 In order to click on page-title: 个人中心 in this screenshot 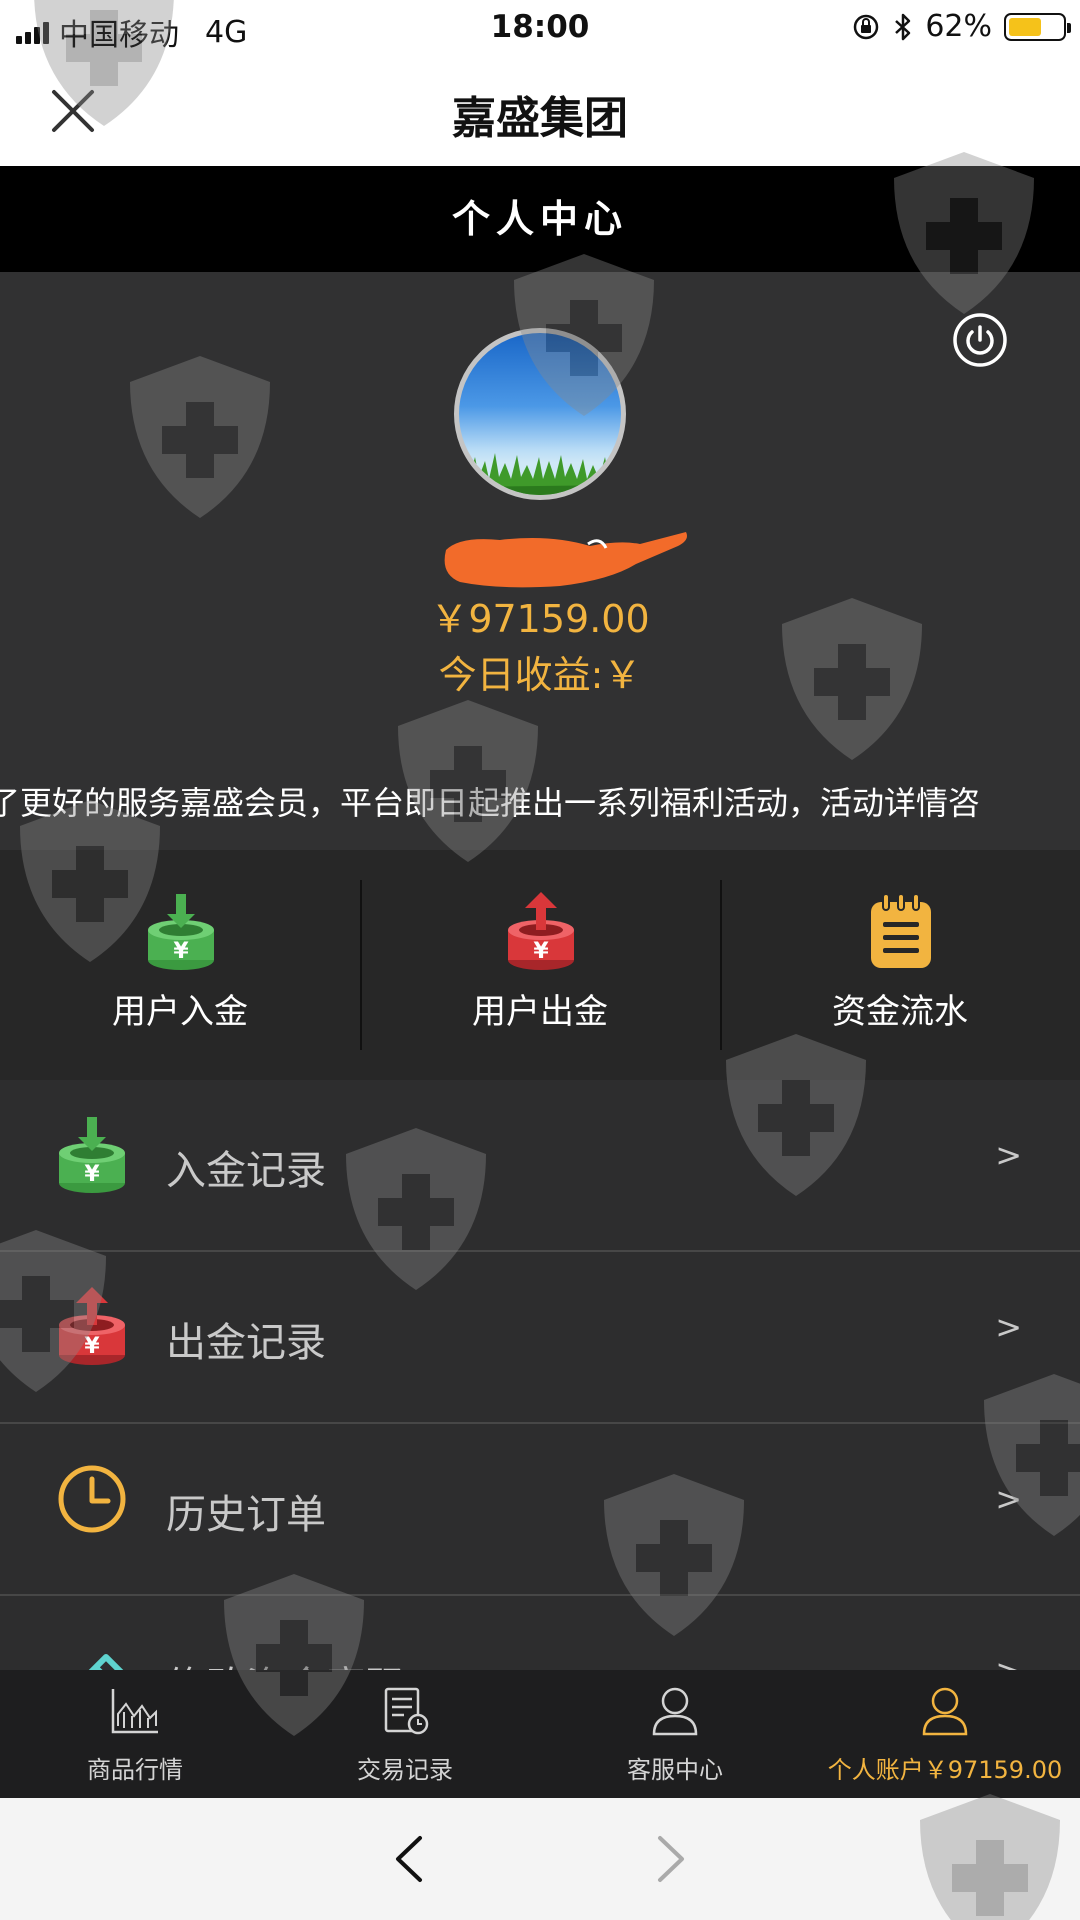, I will do `click(539, 219)`.